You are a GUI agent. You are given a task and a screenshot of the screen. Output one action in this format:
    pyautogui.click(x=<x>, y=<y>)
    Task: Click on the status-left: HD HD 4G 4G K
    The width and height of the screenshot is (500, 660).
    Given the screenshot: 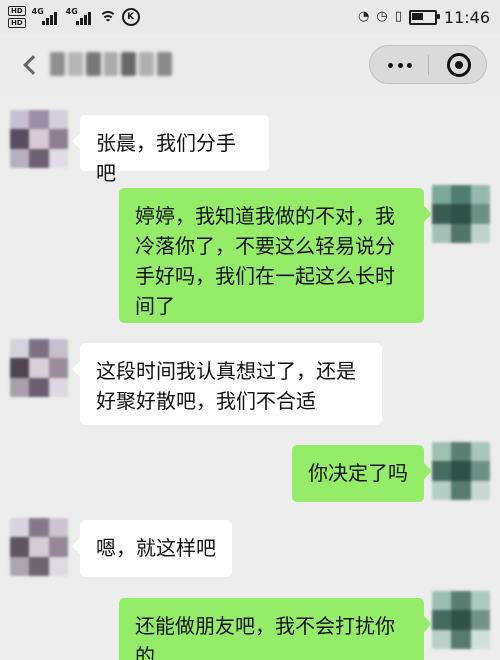 What is the action you would take?
    pyautogui.click(x=74, y=17)
    